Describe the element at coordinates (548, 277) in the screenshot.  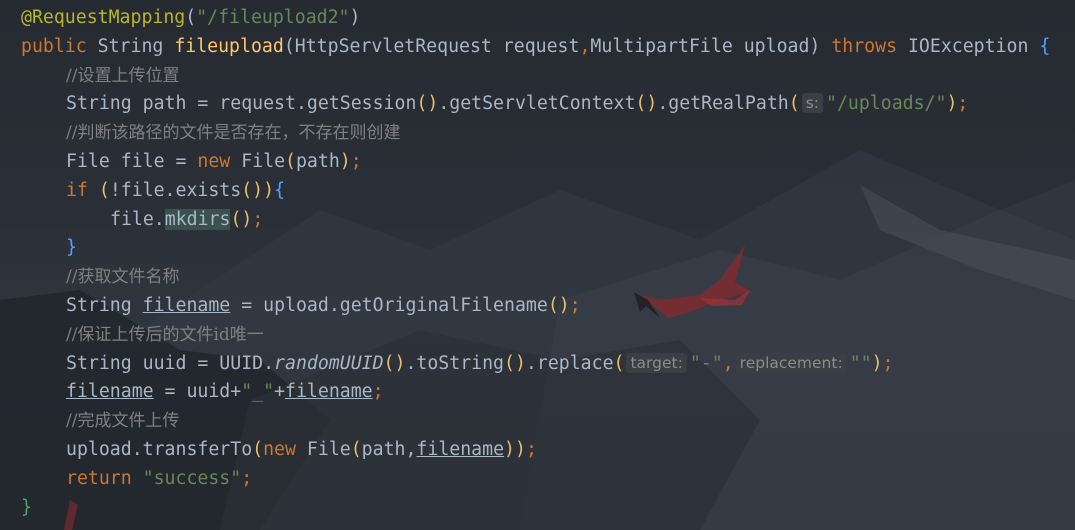
I see `code-line-10: //获取文件名称` at that location.